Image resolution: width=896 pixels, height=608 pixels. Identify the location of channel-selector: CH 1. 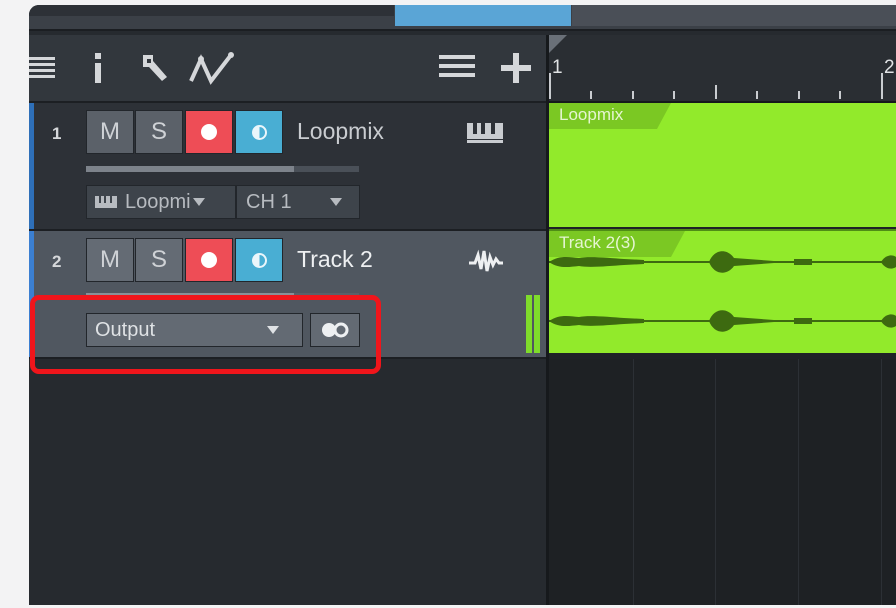
(298, 202).